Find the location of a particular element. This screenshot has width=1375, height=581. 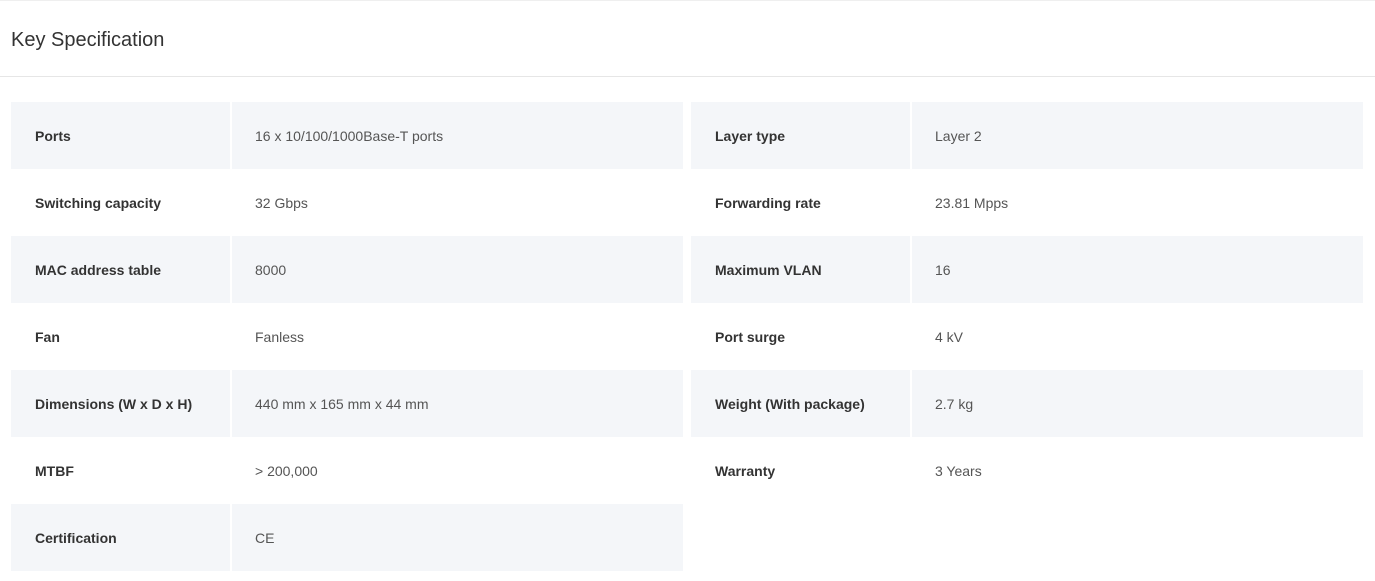

spec-value: 32 Gbps is located at coordinates (281, 202).